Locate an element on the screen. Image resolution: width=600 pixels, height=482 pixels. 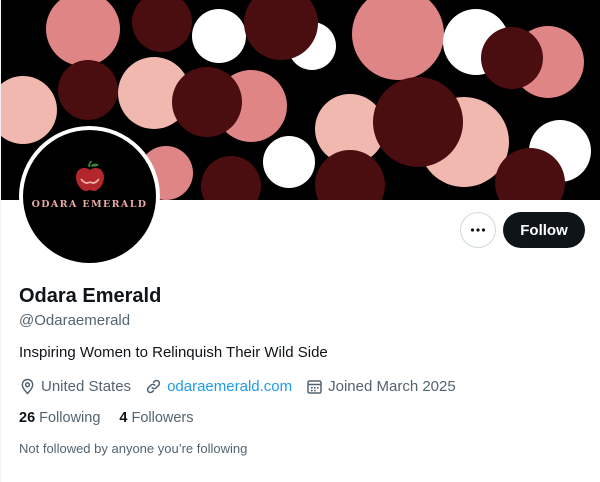
avatar-image: ODARA EMERALD is located at coordinates (89, 196).